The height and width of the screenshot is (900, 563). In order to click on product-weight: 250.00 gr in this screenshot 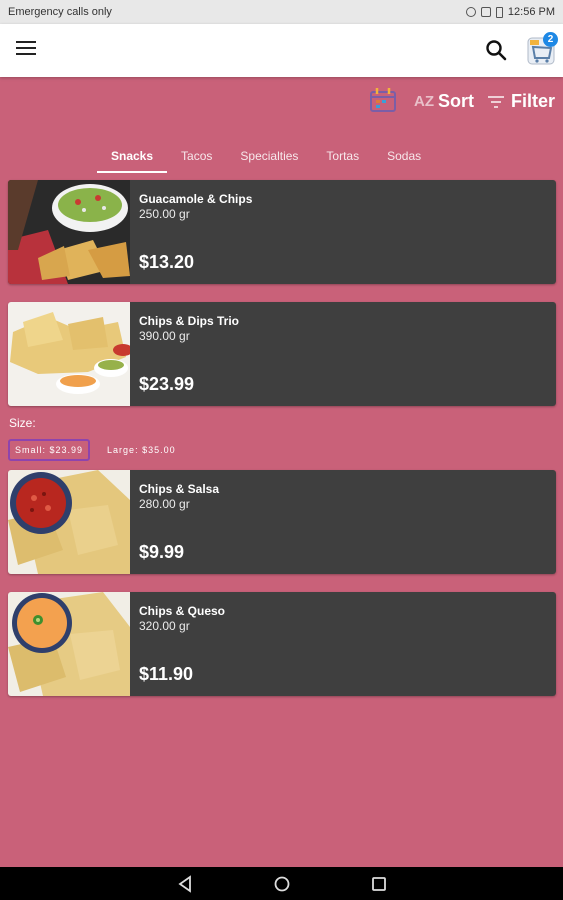, I will do `click(164, 214)`.